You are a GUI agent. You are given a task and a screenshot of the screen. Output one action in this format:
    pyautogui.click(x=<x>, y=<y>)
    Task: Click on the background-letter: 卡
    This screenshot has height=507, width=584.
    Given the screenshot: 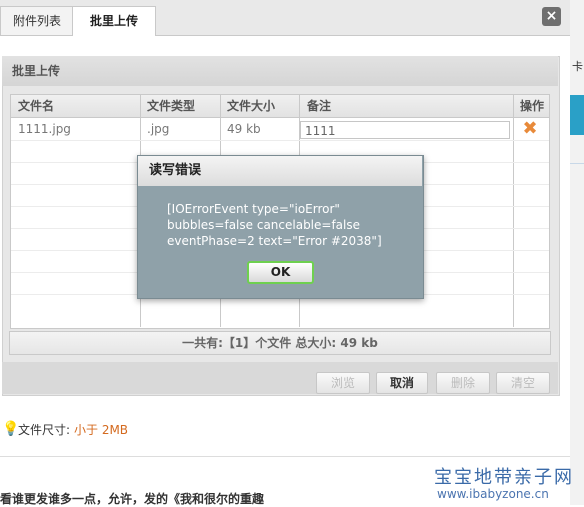 What is the action you would take?
    pyautogui.click(x=577, y=66)
    